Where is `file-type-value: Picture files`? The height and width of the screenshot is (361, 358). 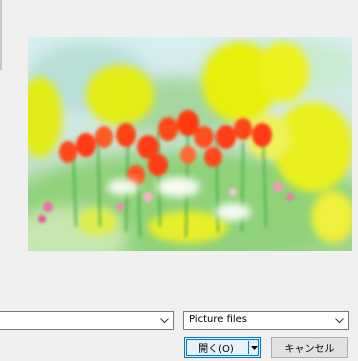 file-type-value: Picture files is located at coordinates (218, 319).